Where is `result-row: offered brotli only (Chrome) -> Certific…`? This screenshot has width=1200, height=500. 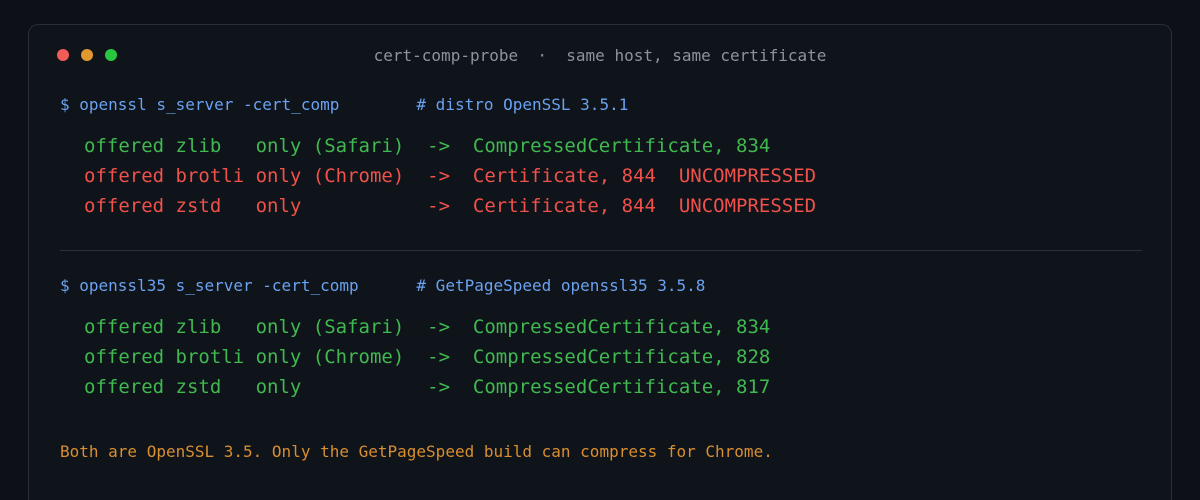 result-row: offered brotli only (Chrome) -> Certific… is located at coordinates (450, 176).